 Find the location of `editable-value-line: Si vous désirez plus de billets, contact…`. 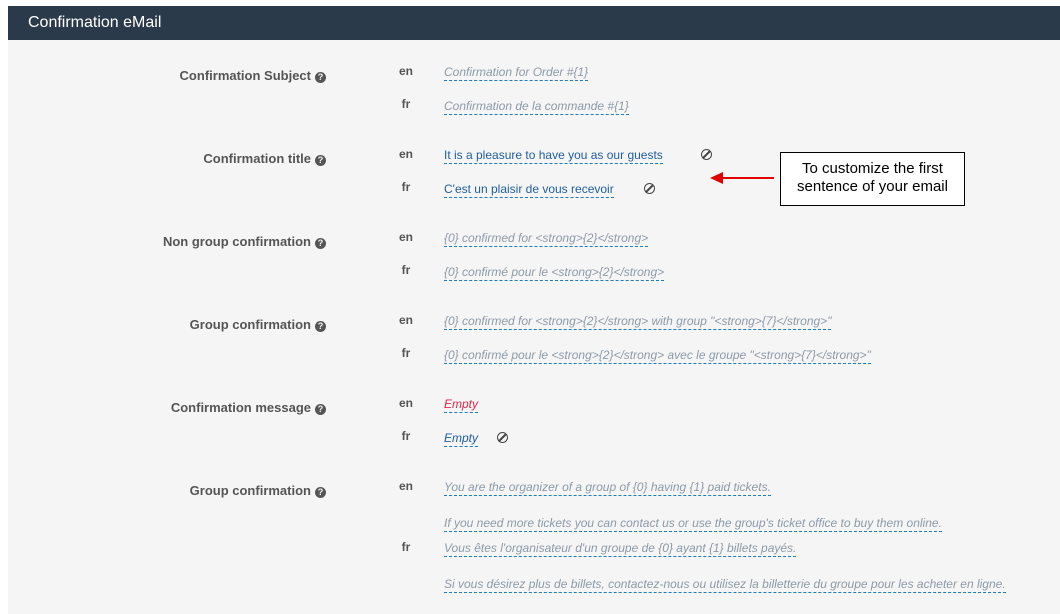

editable-value-line: Si vous désirez plus de billets, contact… is located at coordinates (725, 585).